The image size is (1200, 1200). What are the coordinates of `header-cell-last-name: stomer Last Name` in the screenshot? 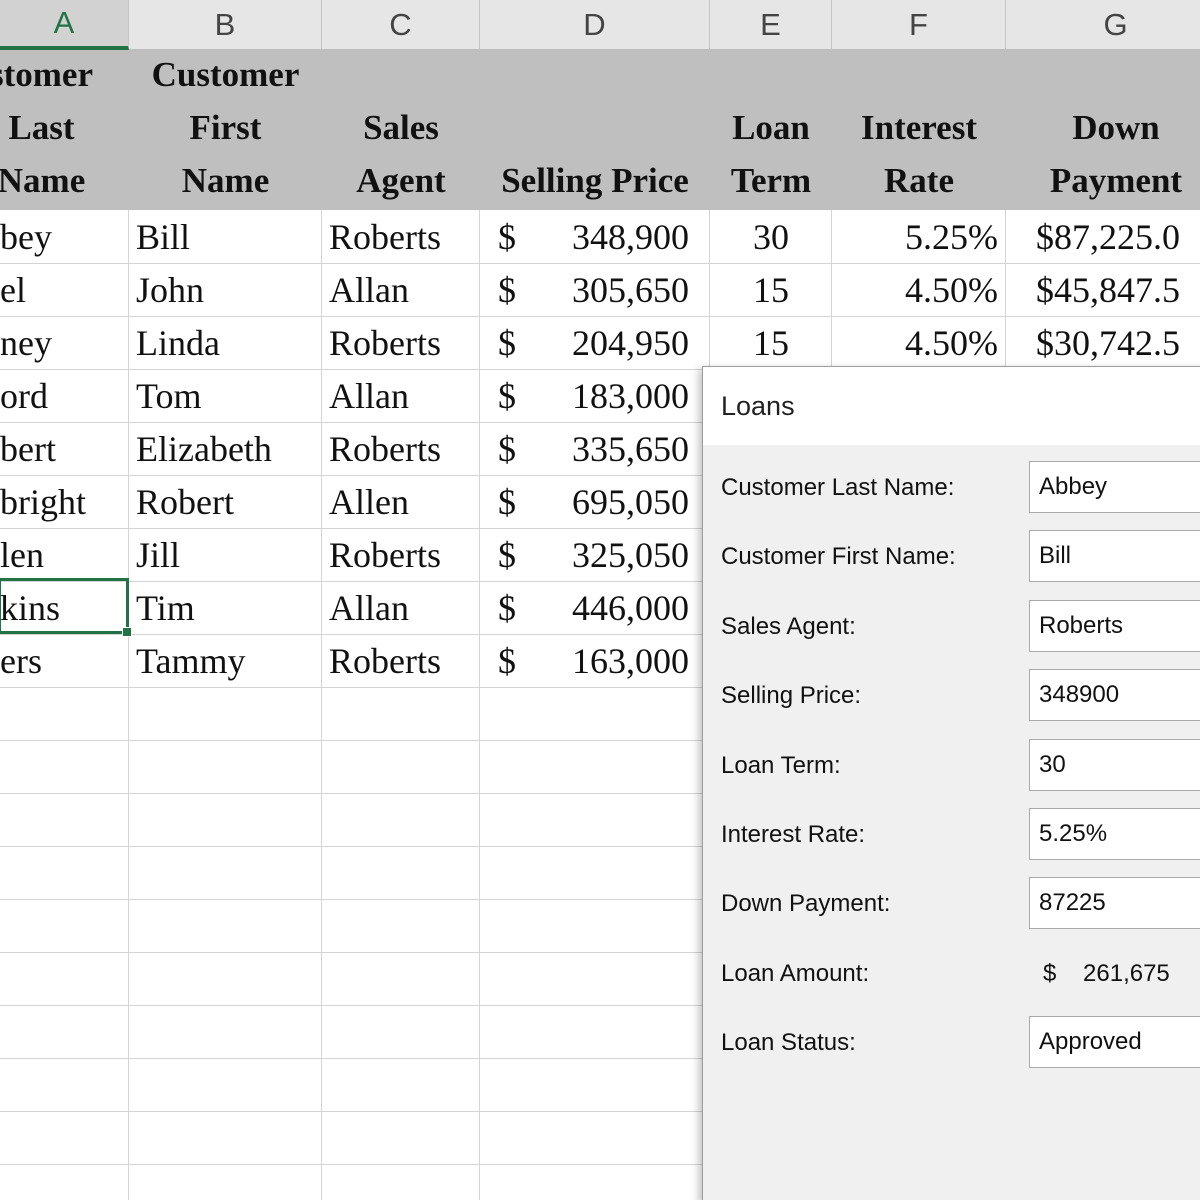 It's located at (64, 130).